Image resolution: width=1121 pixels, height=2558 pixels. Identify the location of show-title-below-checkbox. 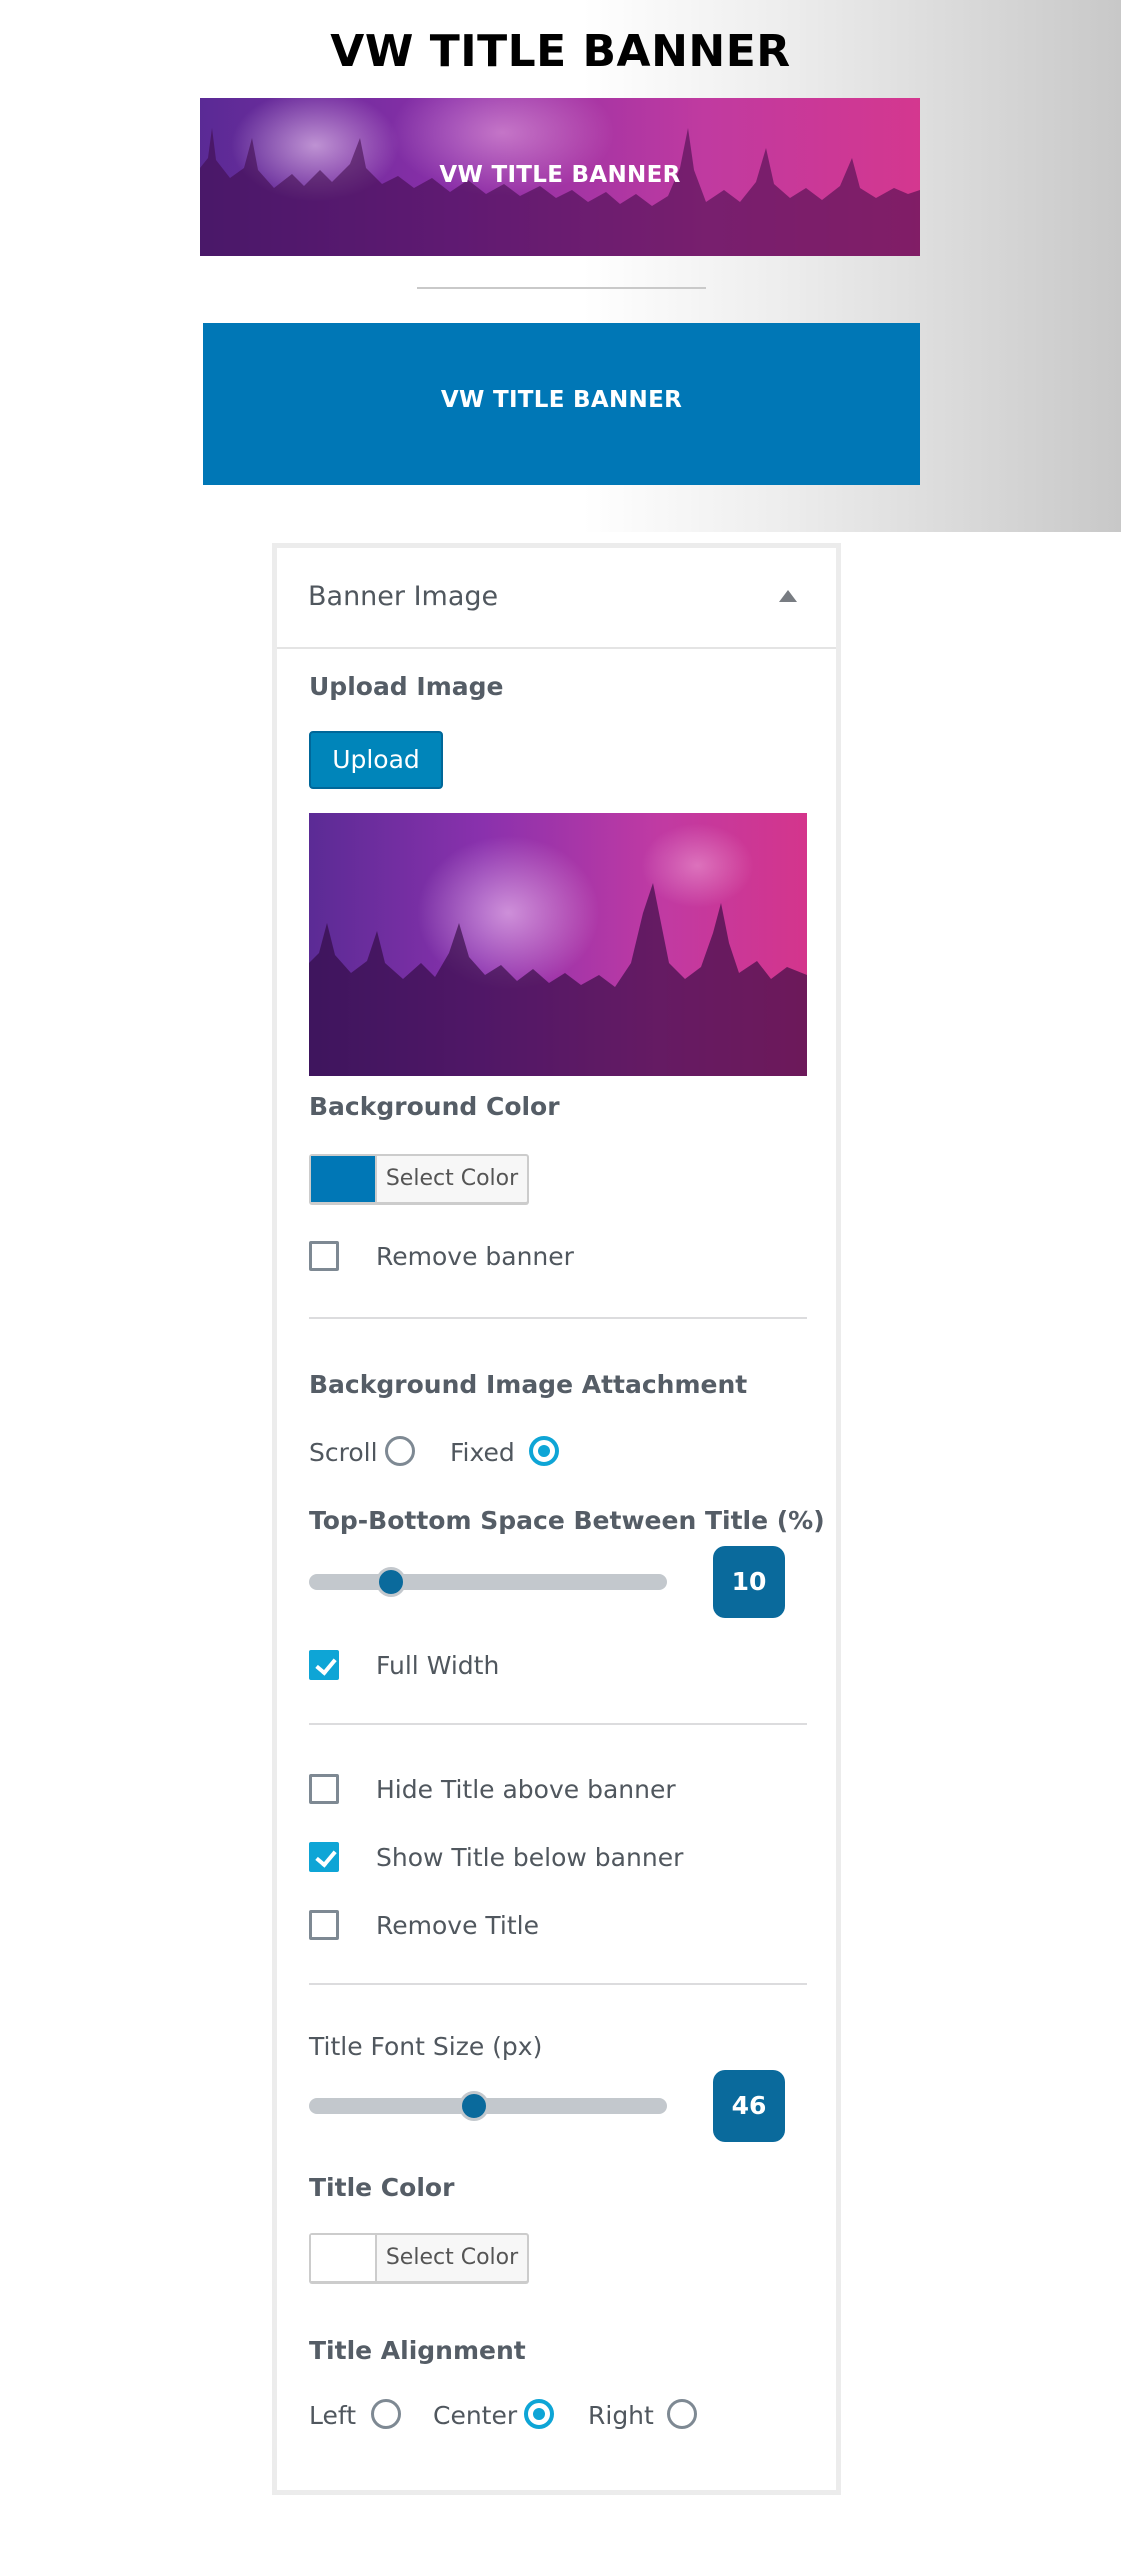
(324, 1857).